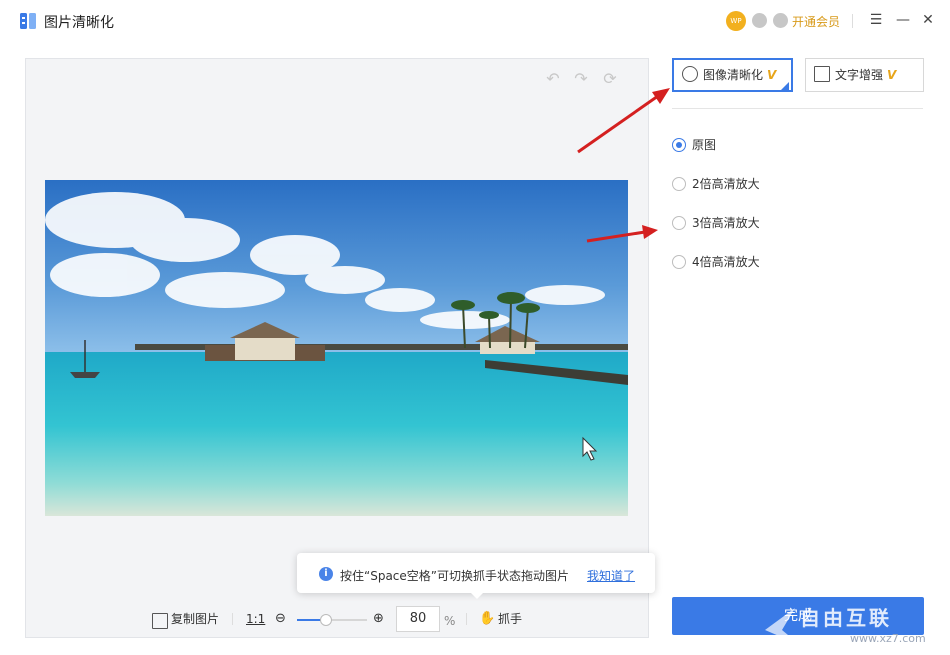  What do you see at coordinates (859, 75) in the screenshot?
I see `tab-label: 文字增强` at bounding box center [859, 75].